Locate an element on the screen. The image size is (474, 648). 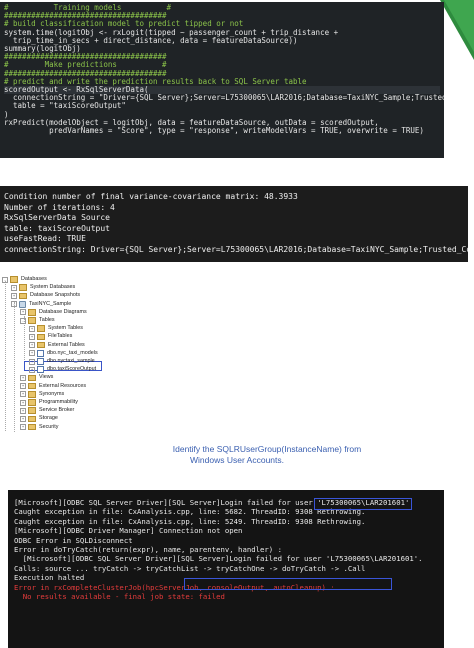
tree-node: + Synonyms is located at coordinates (42, 394).